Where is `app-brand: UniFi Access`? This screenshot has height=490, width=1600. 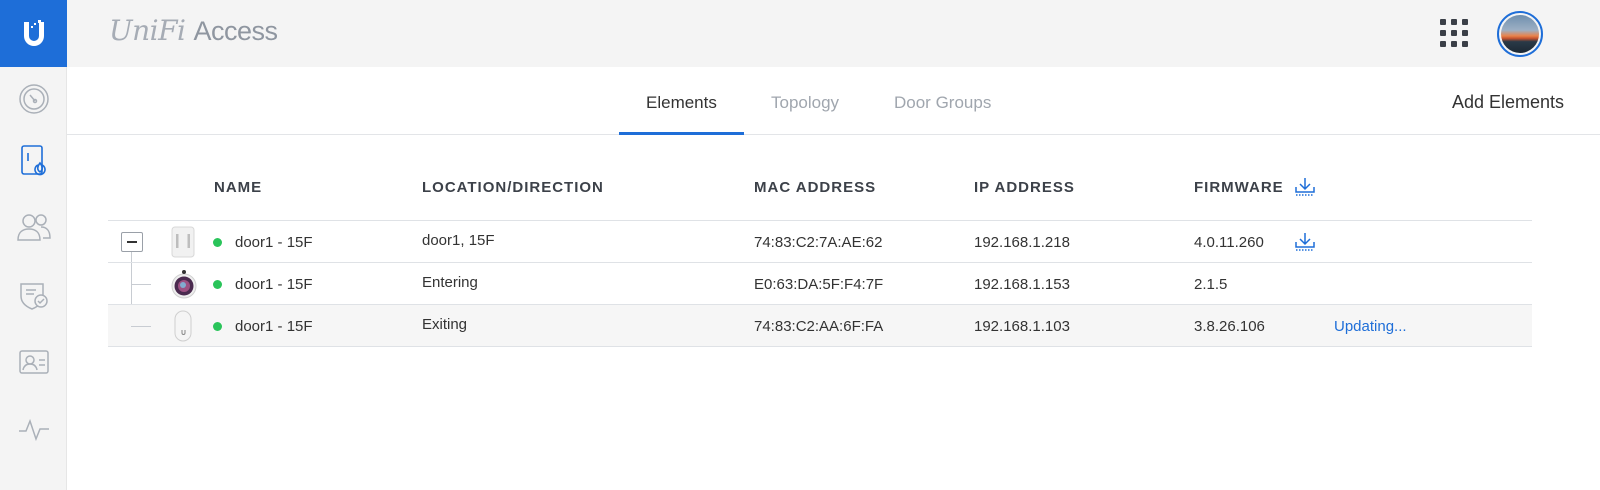 app-brand: UniFi Access is located at coordinates (193, 30).